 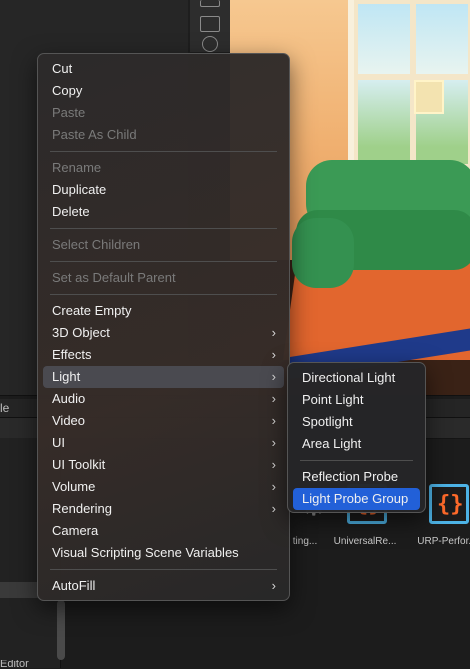 I want to click on submenu-item-light-probe-group: Light Probe Group, so click(x=356, y=499).